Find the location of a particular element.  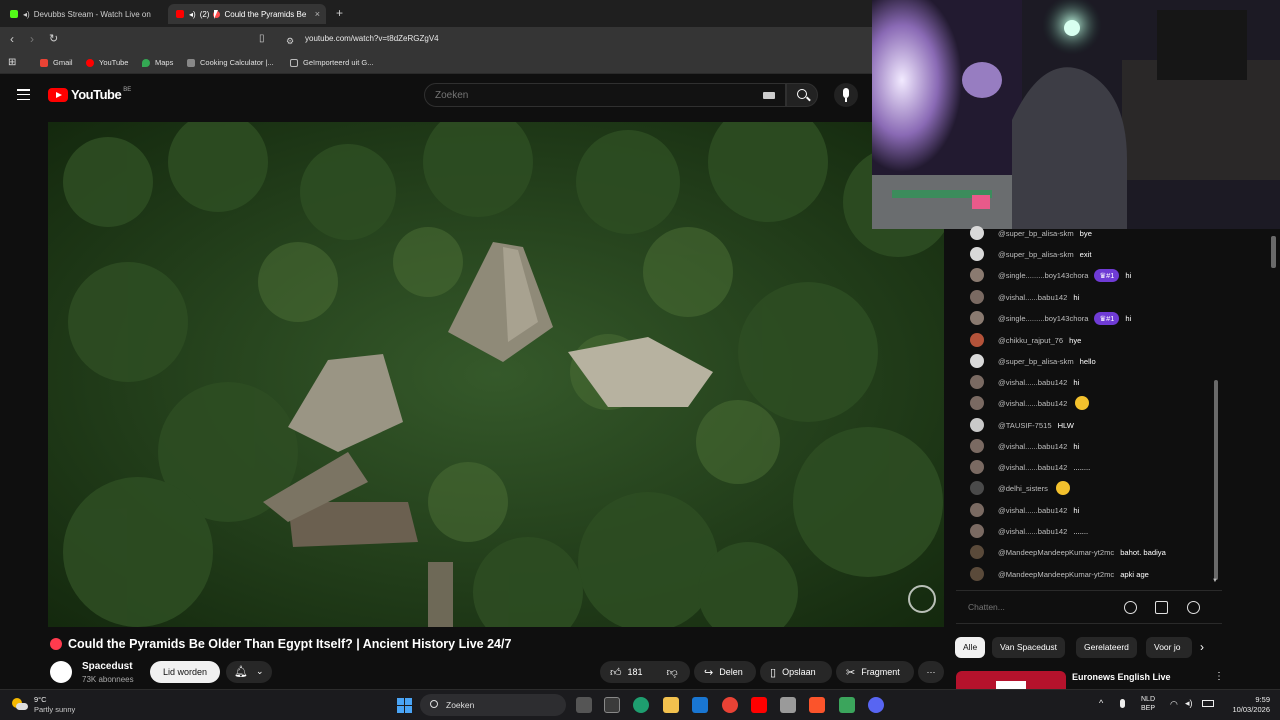

chat-author: @delhi_sisters is located at coordinates (1023, 488).